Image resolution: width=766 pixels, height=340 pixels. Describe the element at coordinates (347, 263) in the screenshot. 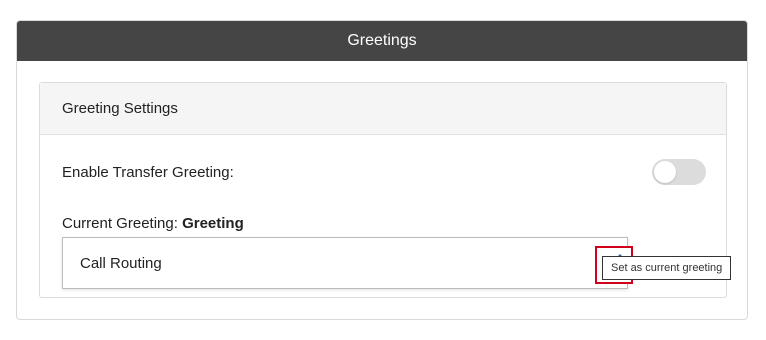

I see `greeting-select: Call Routing` at that location.